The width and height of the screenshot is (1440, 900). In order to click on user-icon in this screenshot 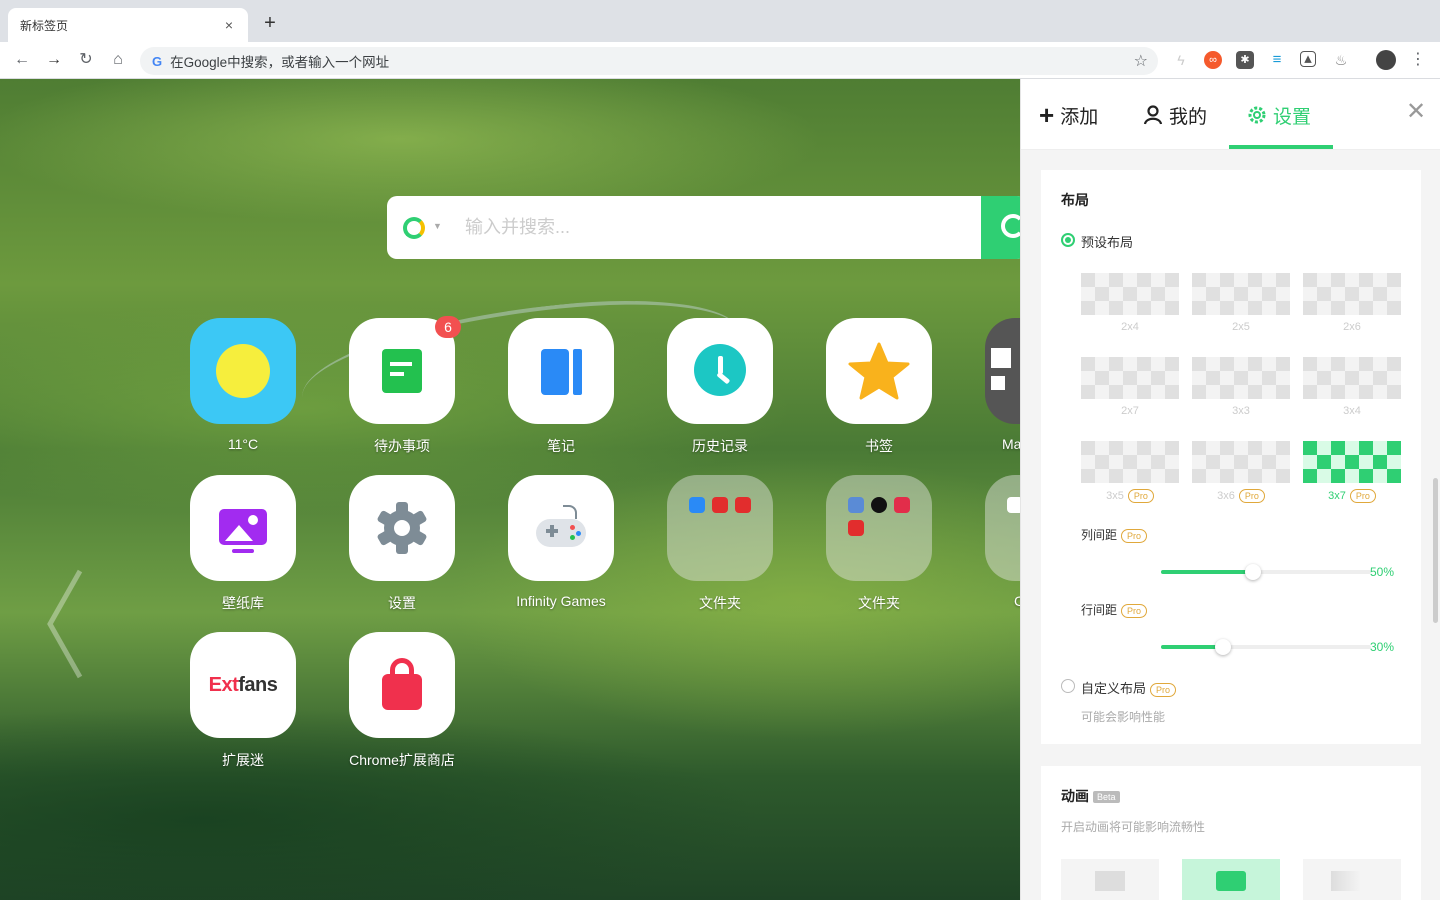, I will do `click(1153, 115)`.